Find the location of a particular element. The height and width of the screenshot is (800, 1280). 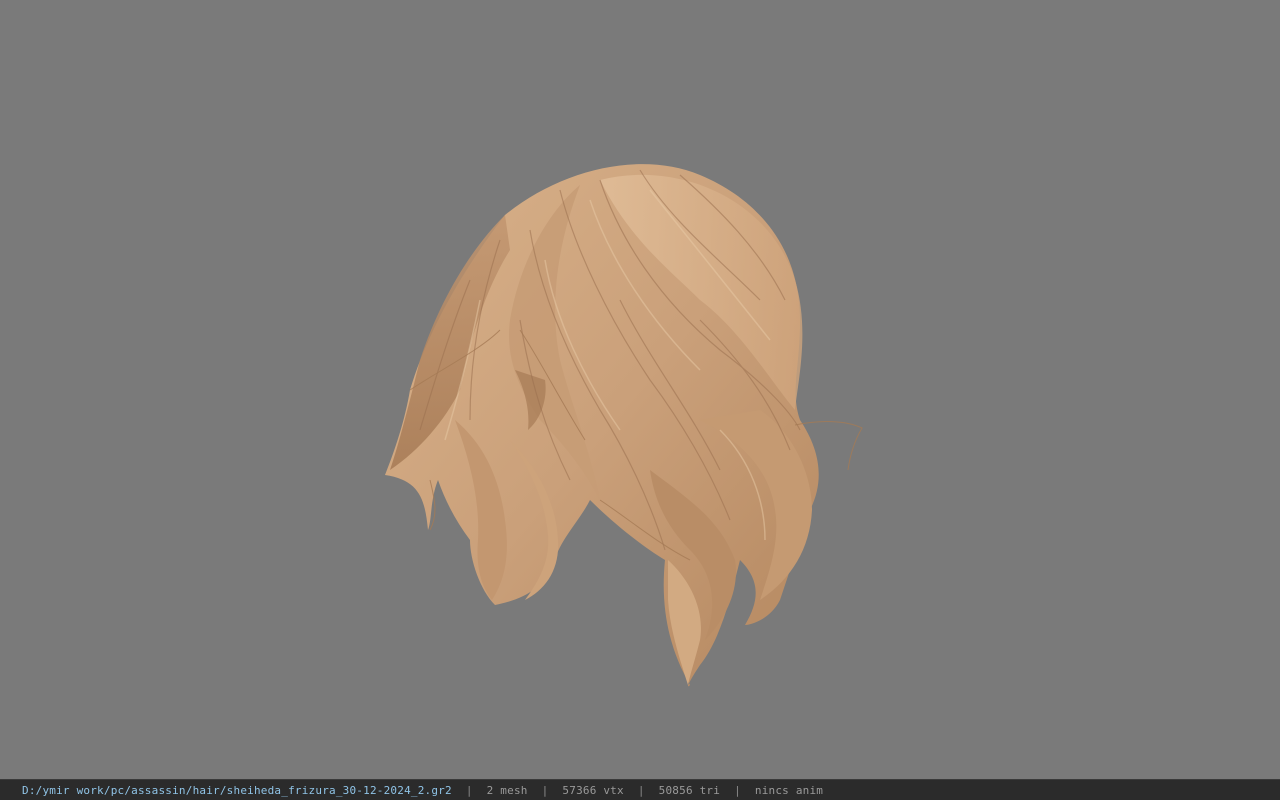

vertex-count: 57366 vtx is located at coordinates (593, 790).